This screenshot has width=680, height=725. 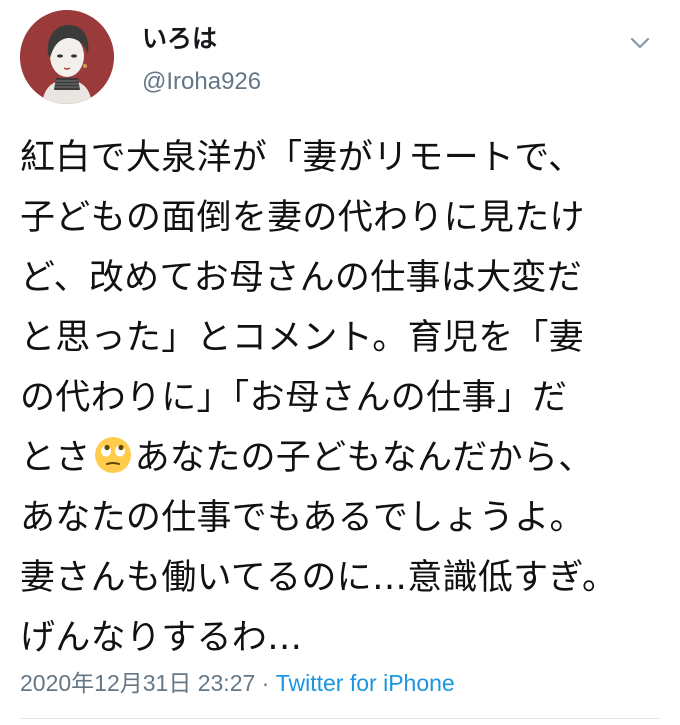 I want to click on user-handle: @Iroha926, so click(x=201, y=82).